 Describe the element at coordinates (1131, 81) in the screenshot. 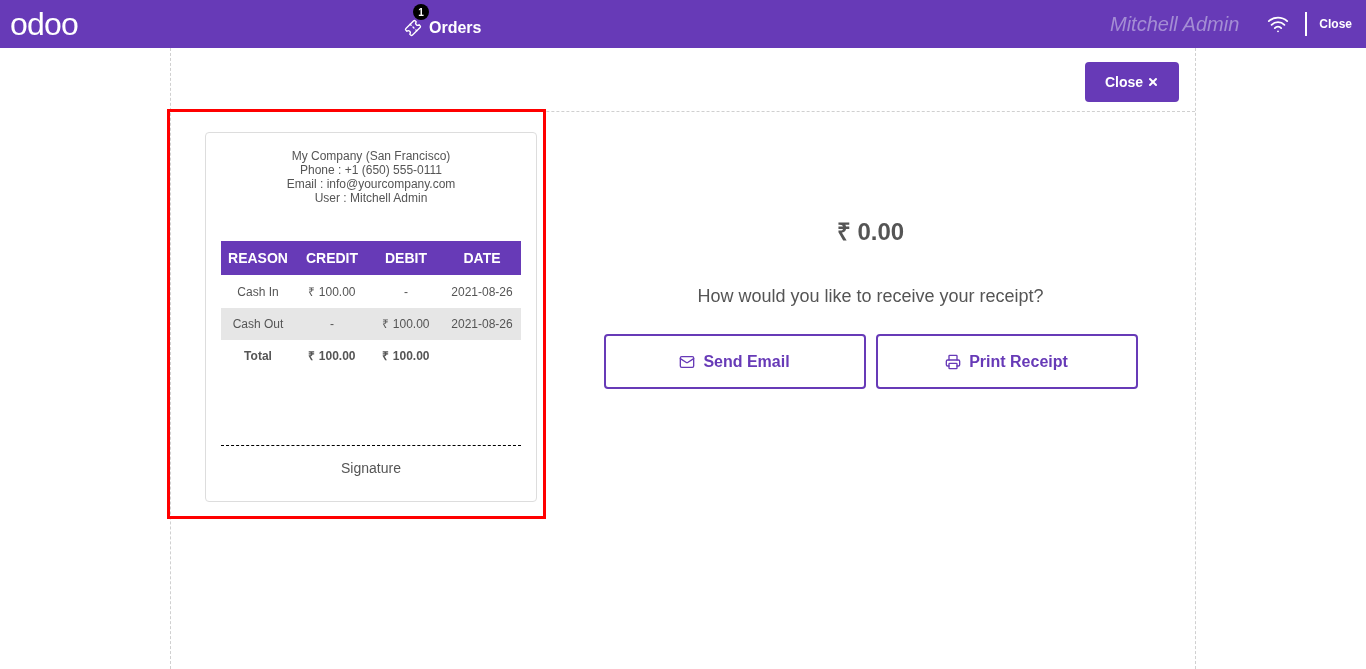

I see `close-button: Close` at that location.